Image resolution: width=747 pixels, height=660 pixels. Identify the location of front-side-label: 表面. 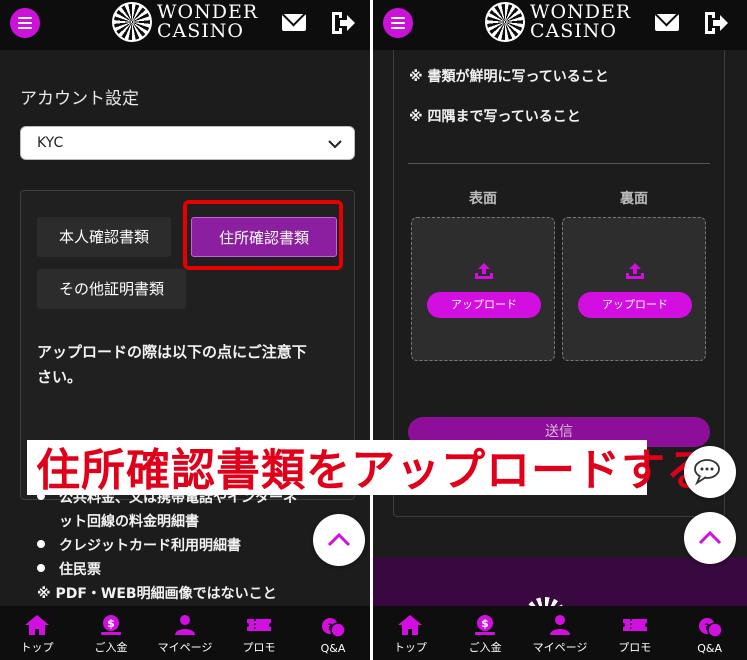
(483, 199).